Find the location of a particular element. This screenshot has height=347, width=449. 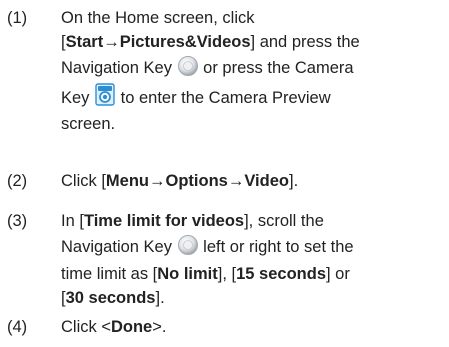

text-line: Navigation Key left or right to set the is located at coordinates (255, 247).